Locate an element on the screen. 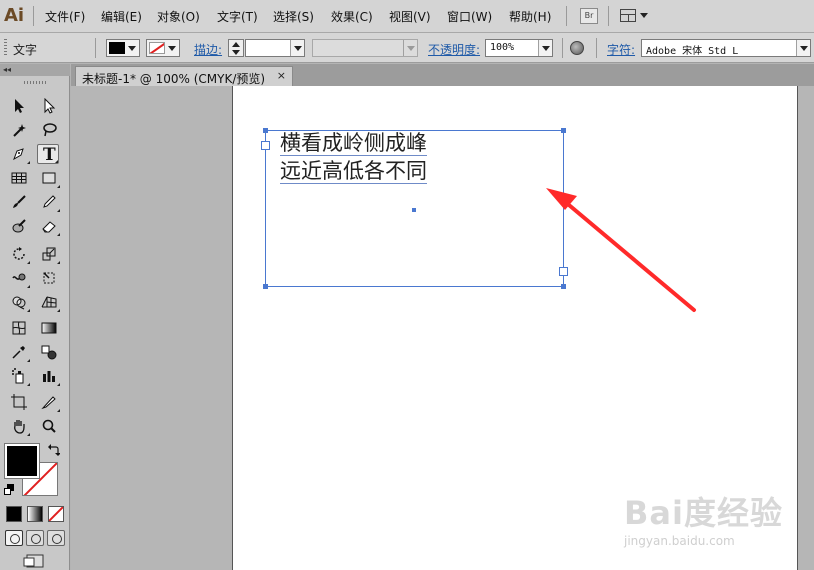 The width and height of the screenshot is (814, 570). eraser-icon is located at coordinates (49, 227).